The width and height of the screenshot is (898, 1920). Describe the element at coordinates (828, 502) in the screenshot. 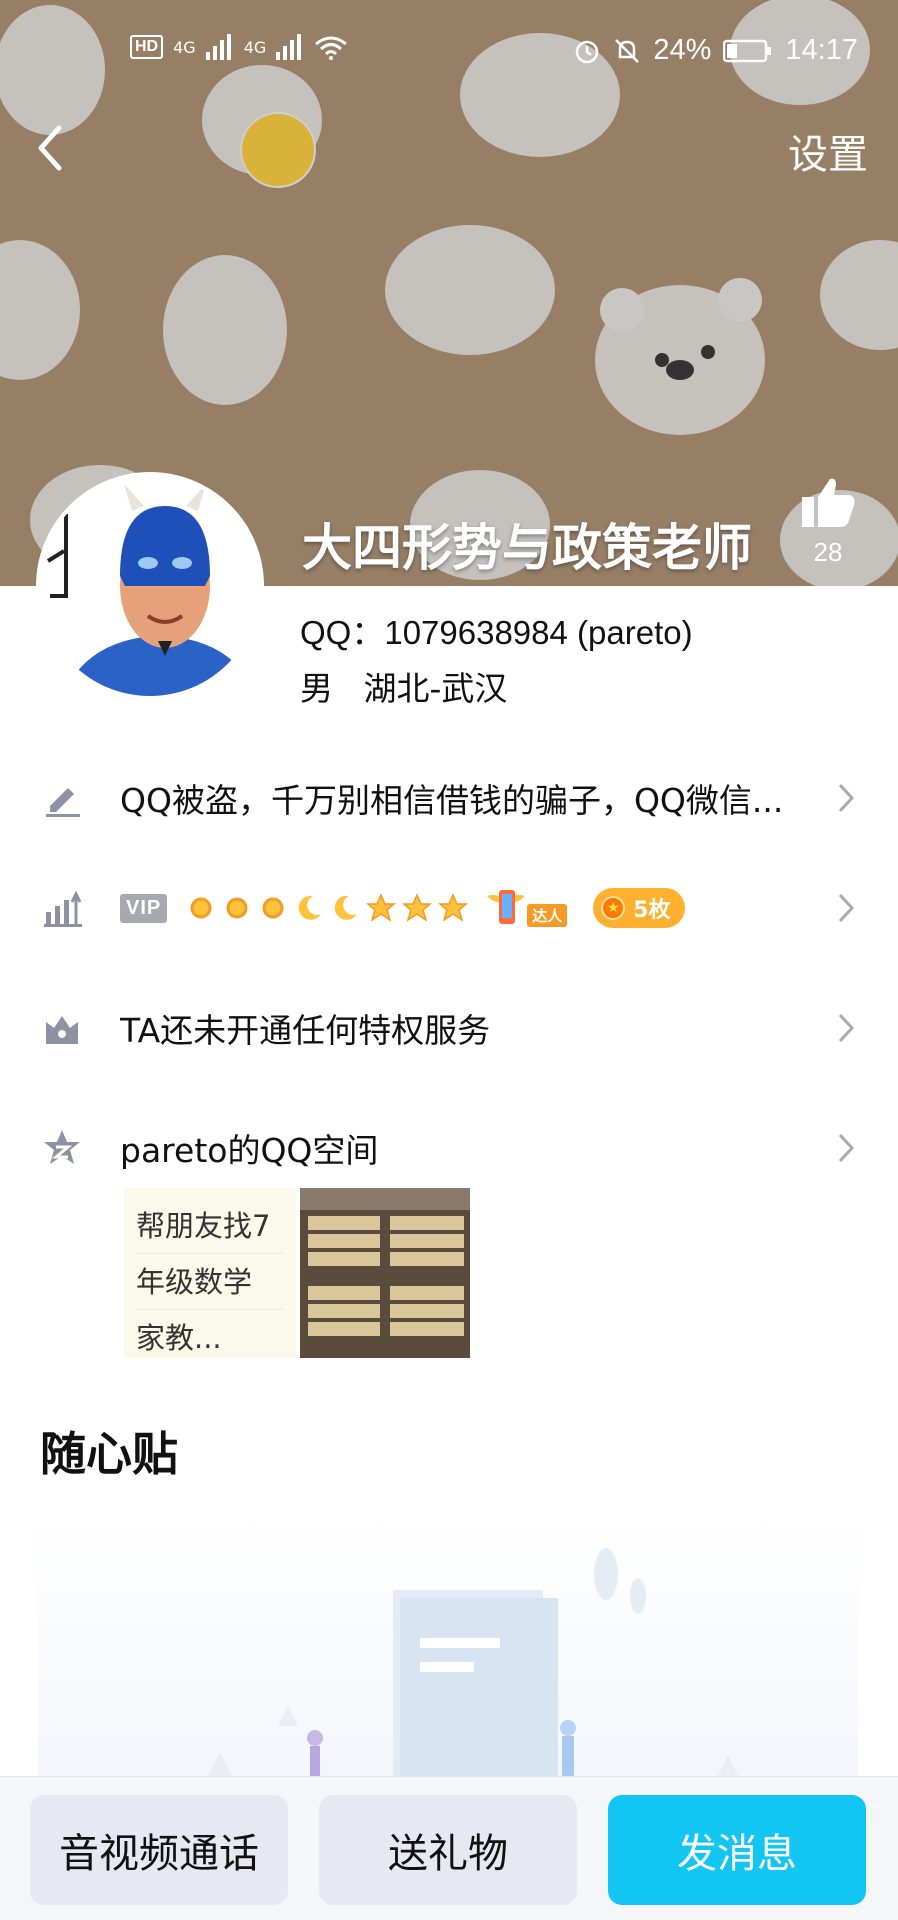

I see `thumbs-up-icon` at that location.